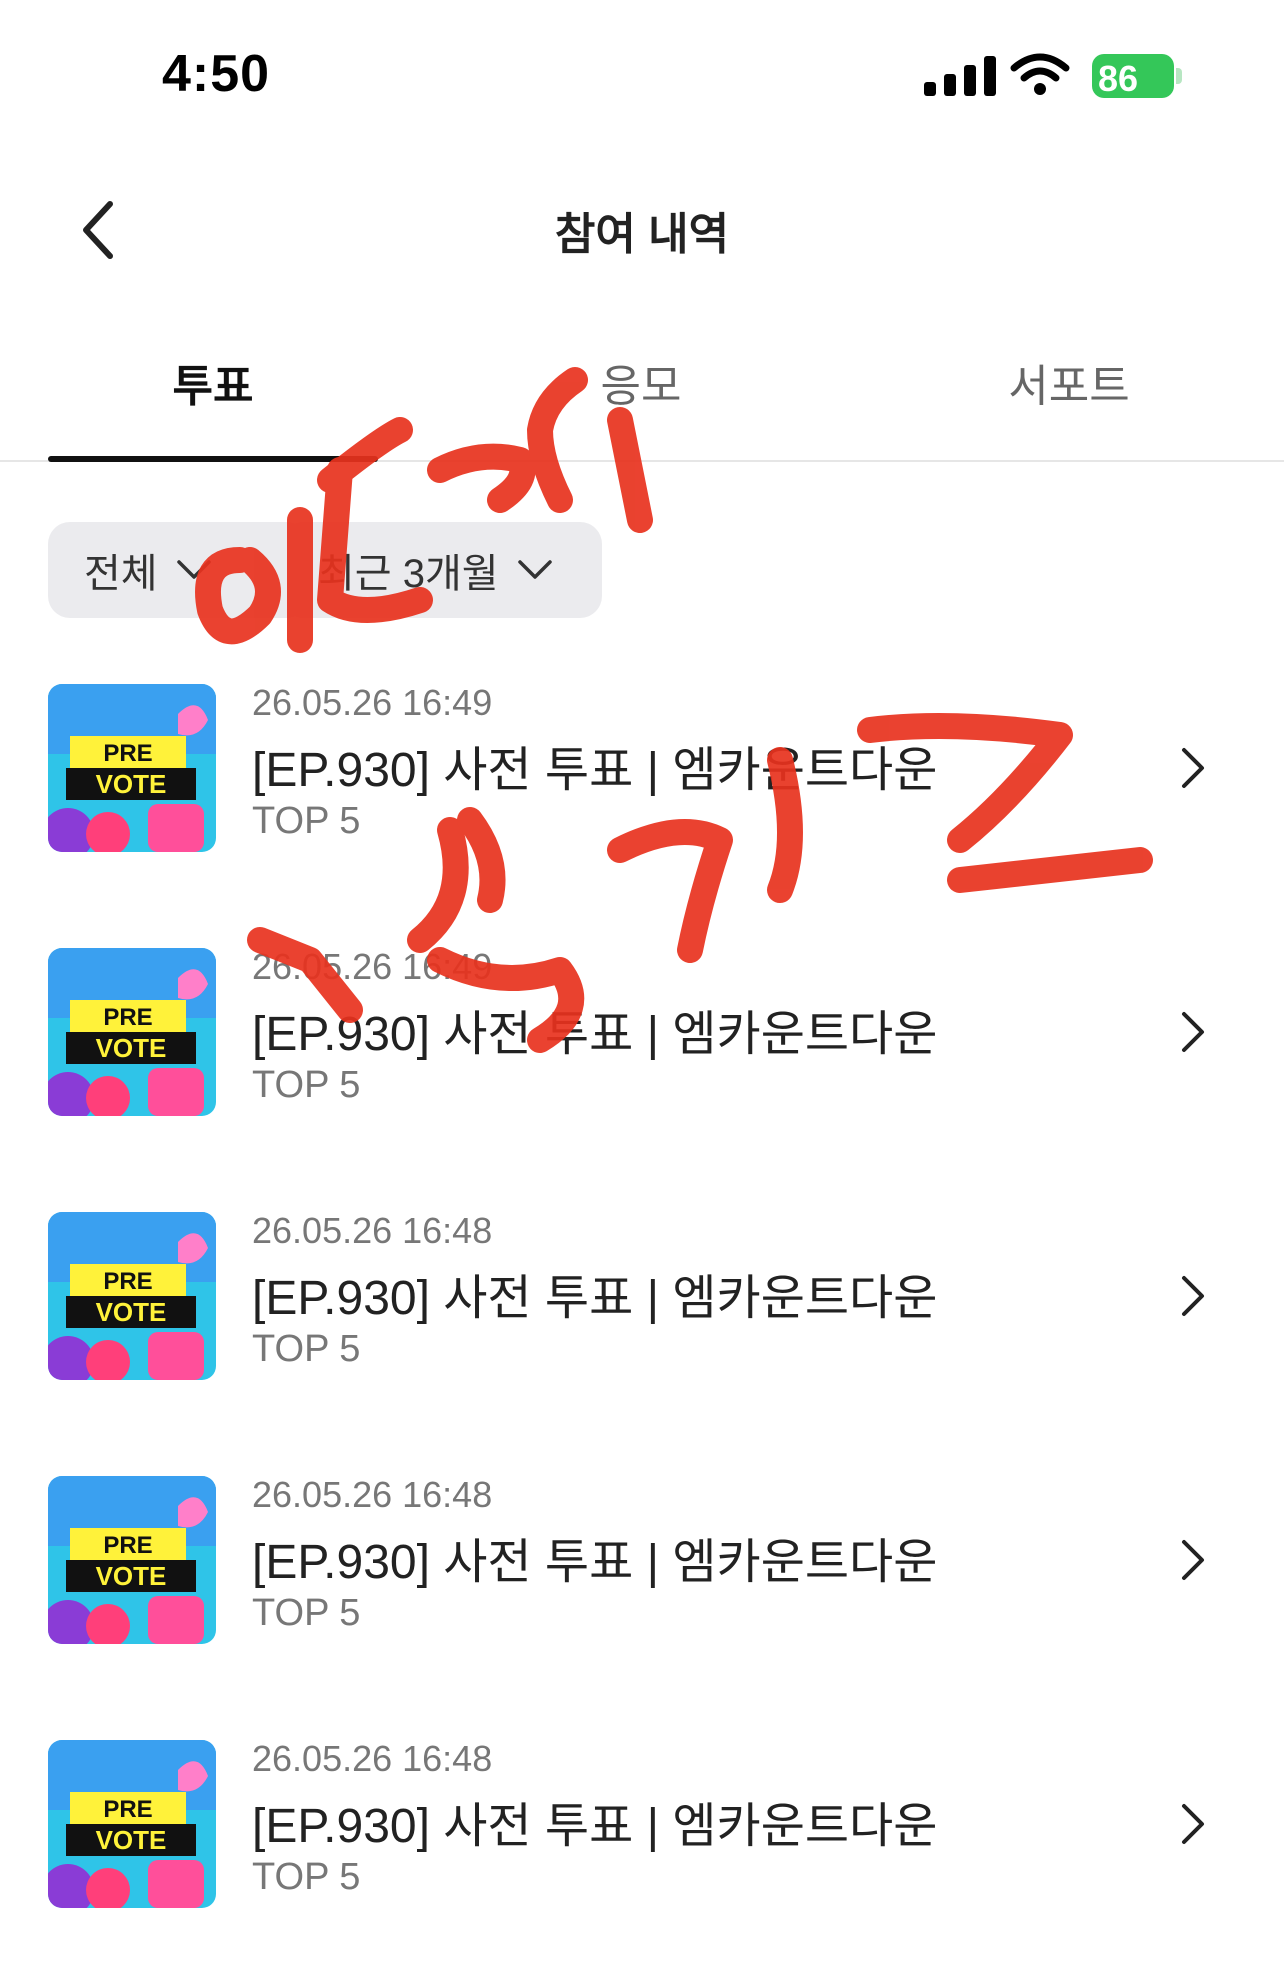 The width and height of the screenshot is (1284, 1978). I want to click on status-time: 4:50, so click(216, 74).